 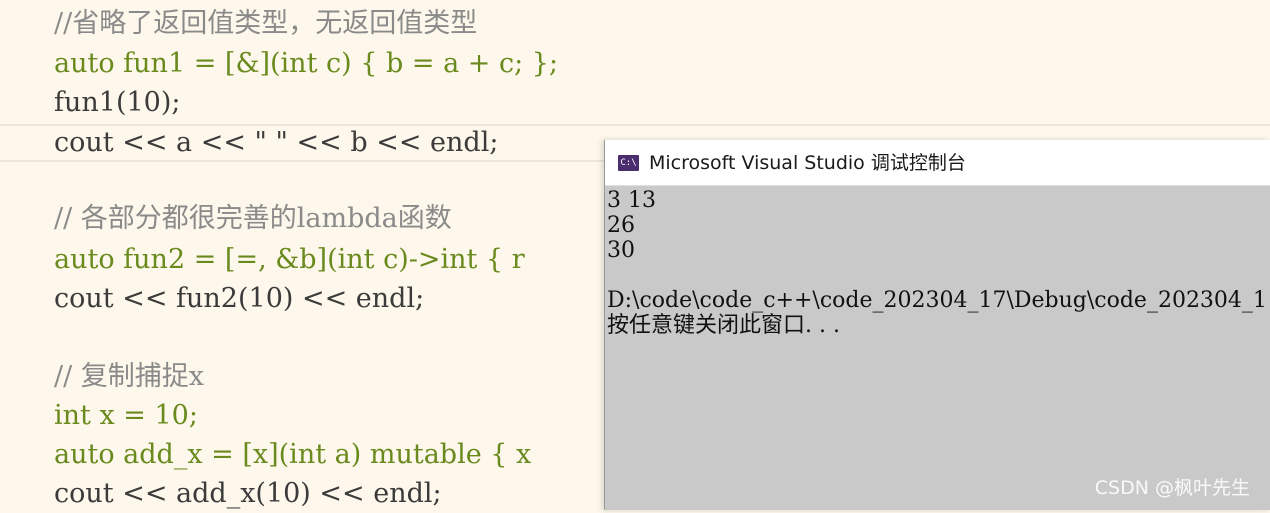 I want to click on console-output-line: 26, so click(x=621, y=225).